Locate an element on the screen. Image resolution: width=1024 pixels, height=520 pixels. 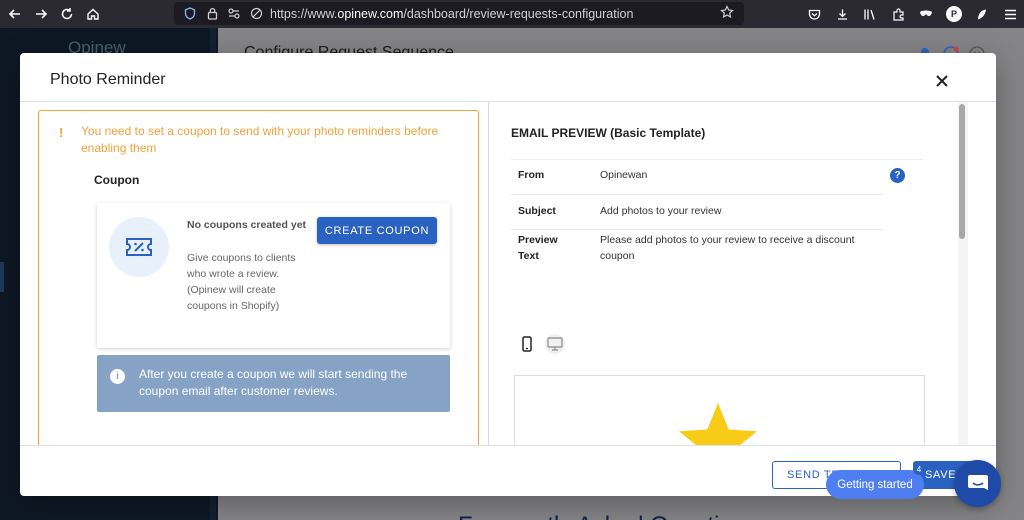
pocket-icon is located at coordinates (814, 14).